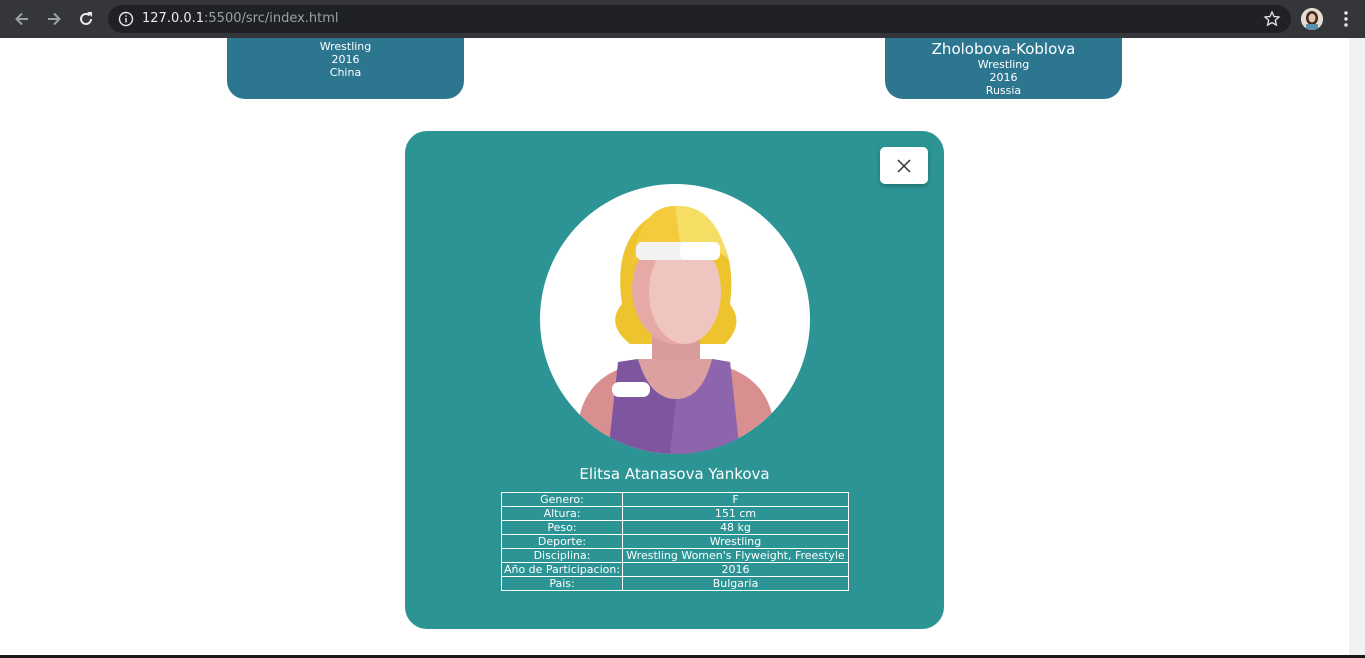 This screenshot has height=658, width=1365. Describe the element at coordinates (1346, 19) in the screenshot. I see `kebab-menu-icon` at that location.